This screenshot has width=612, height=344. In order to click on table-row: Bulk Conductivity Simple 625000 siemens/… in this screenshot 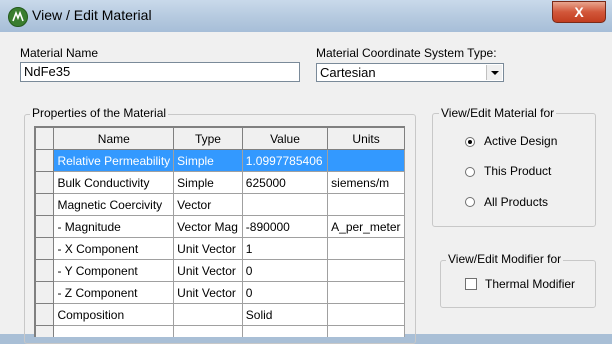, I will do `click(220, 182)`.